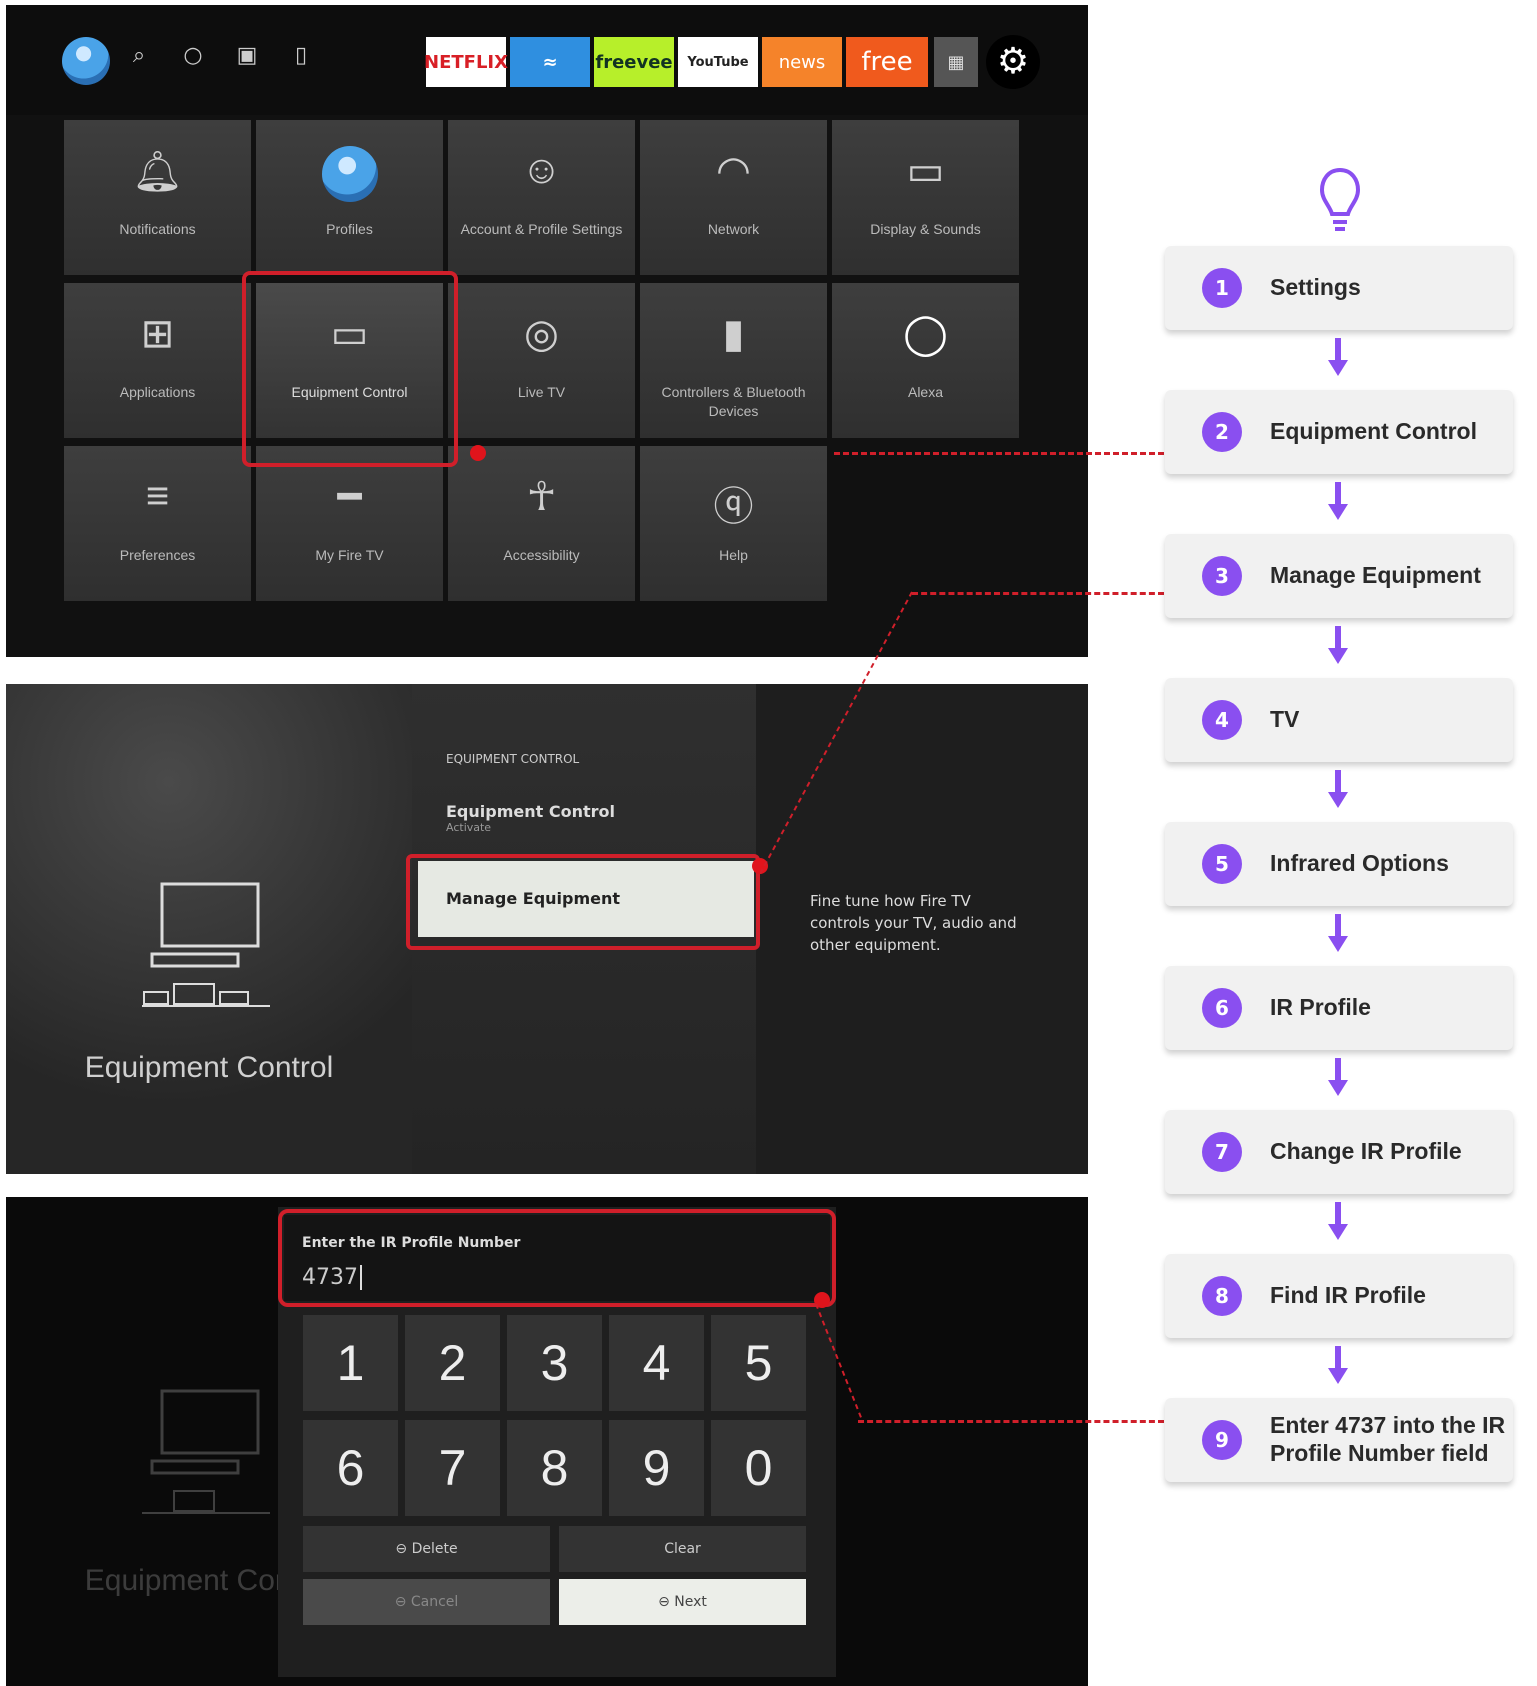 This screenshot has width=1537, height=1686. I want to click on tile-help: ⓠ Help, so click(733, 523).